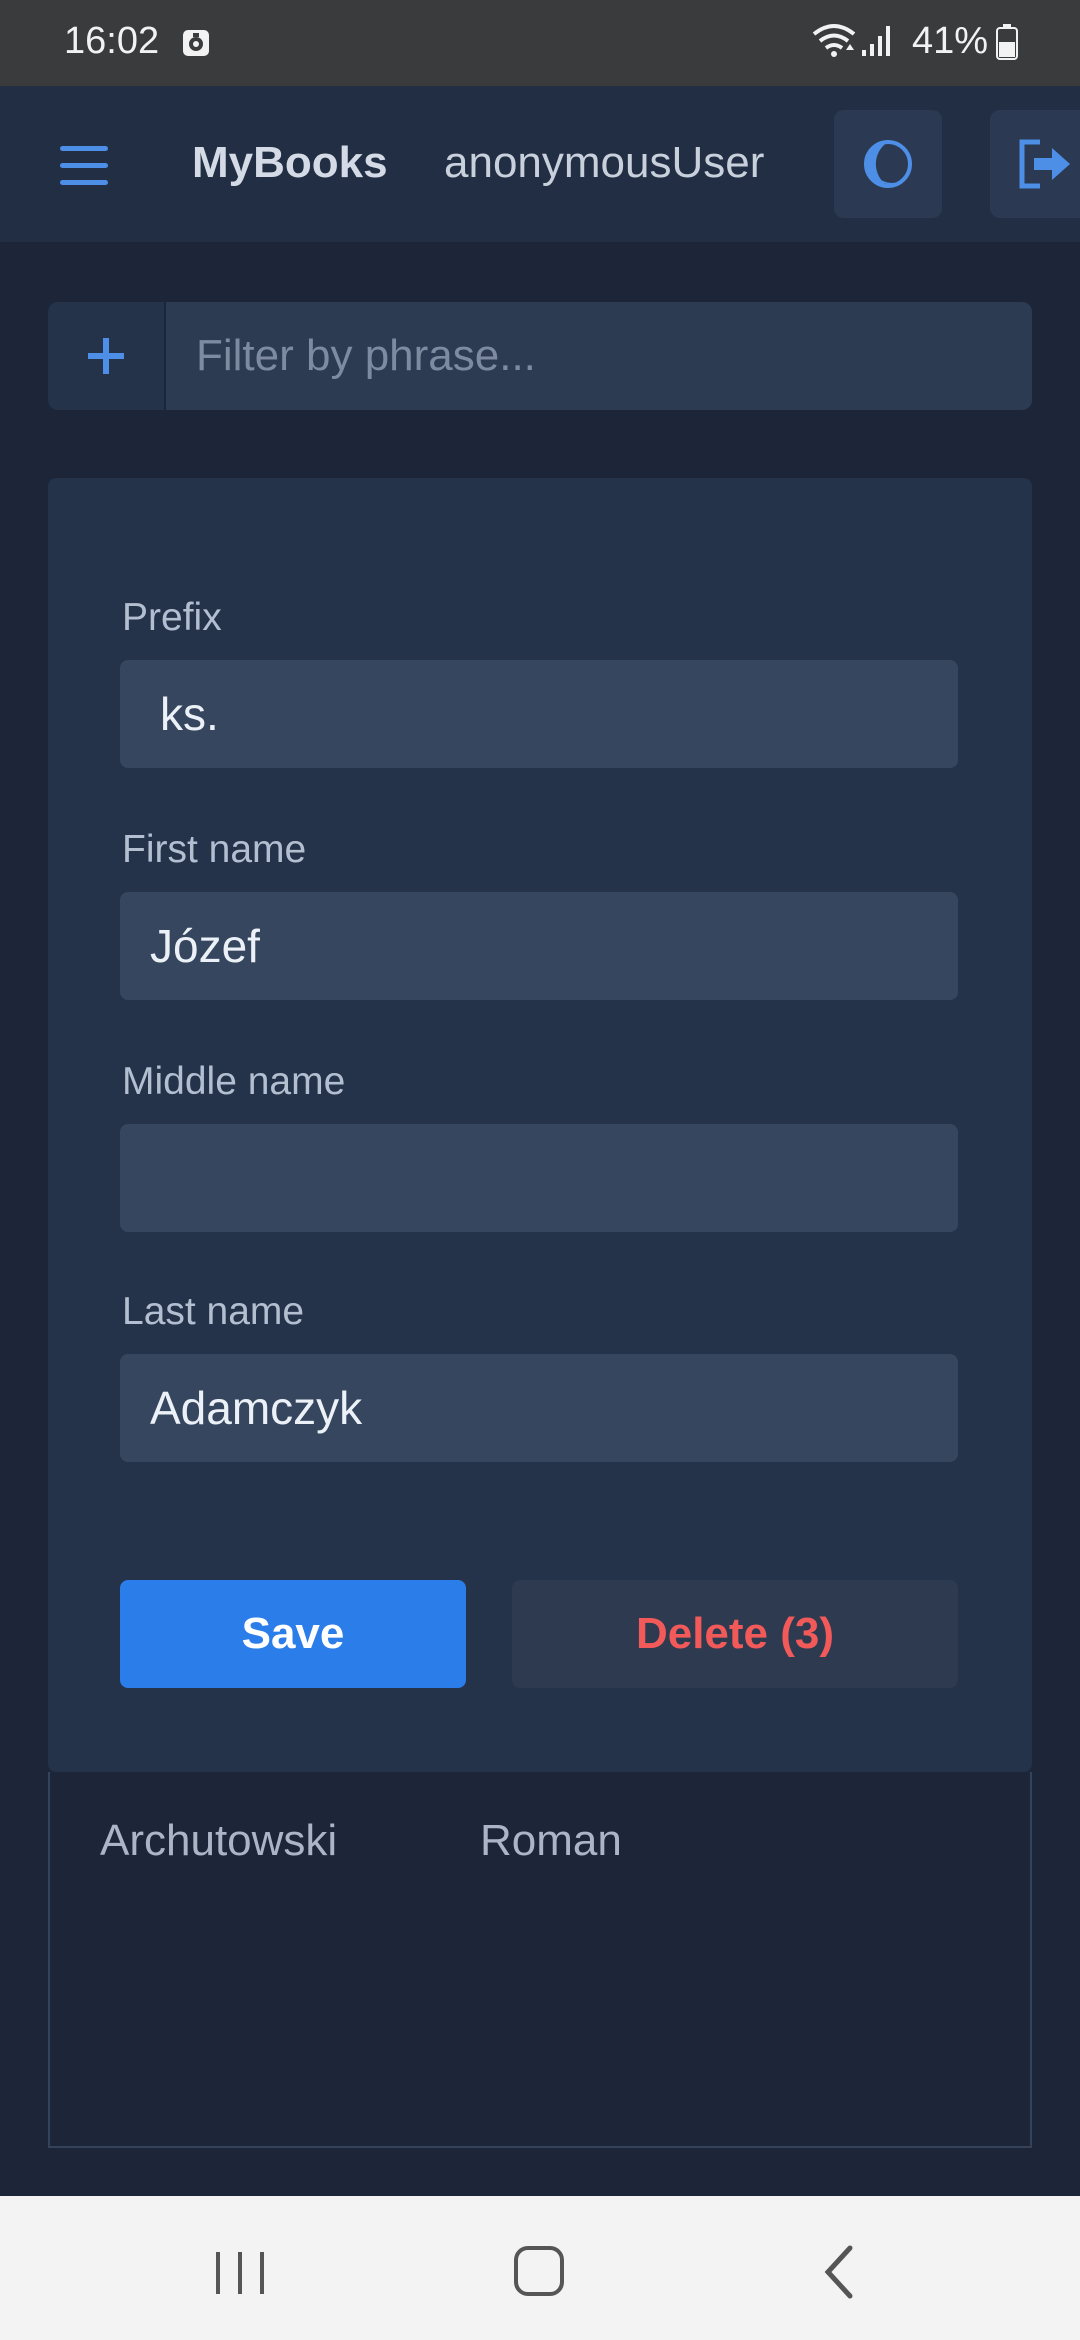 The height and width of the screenshot is (2340, 1080). I want to click on logout-icon, so click(1044, 164).